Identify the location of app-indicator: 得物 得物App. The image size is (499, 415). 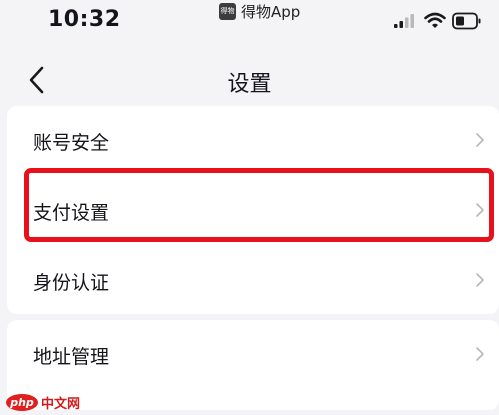
(259, 11).